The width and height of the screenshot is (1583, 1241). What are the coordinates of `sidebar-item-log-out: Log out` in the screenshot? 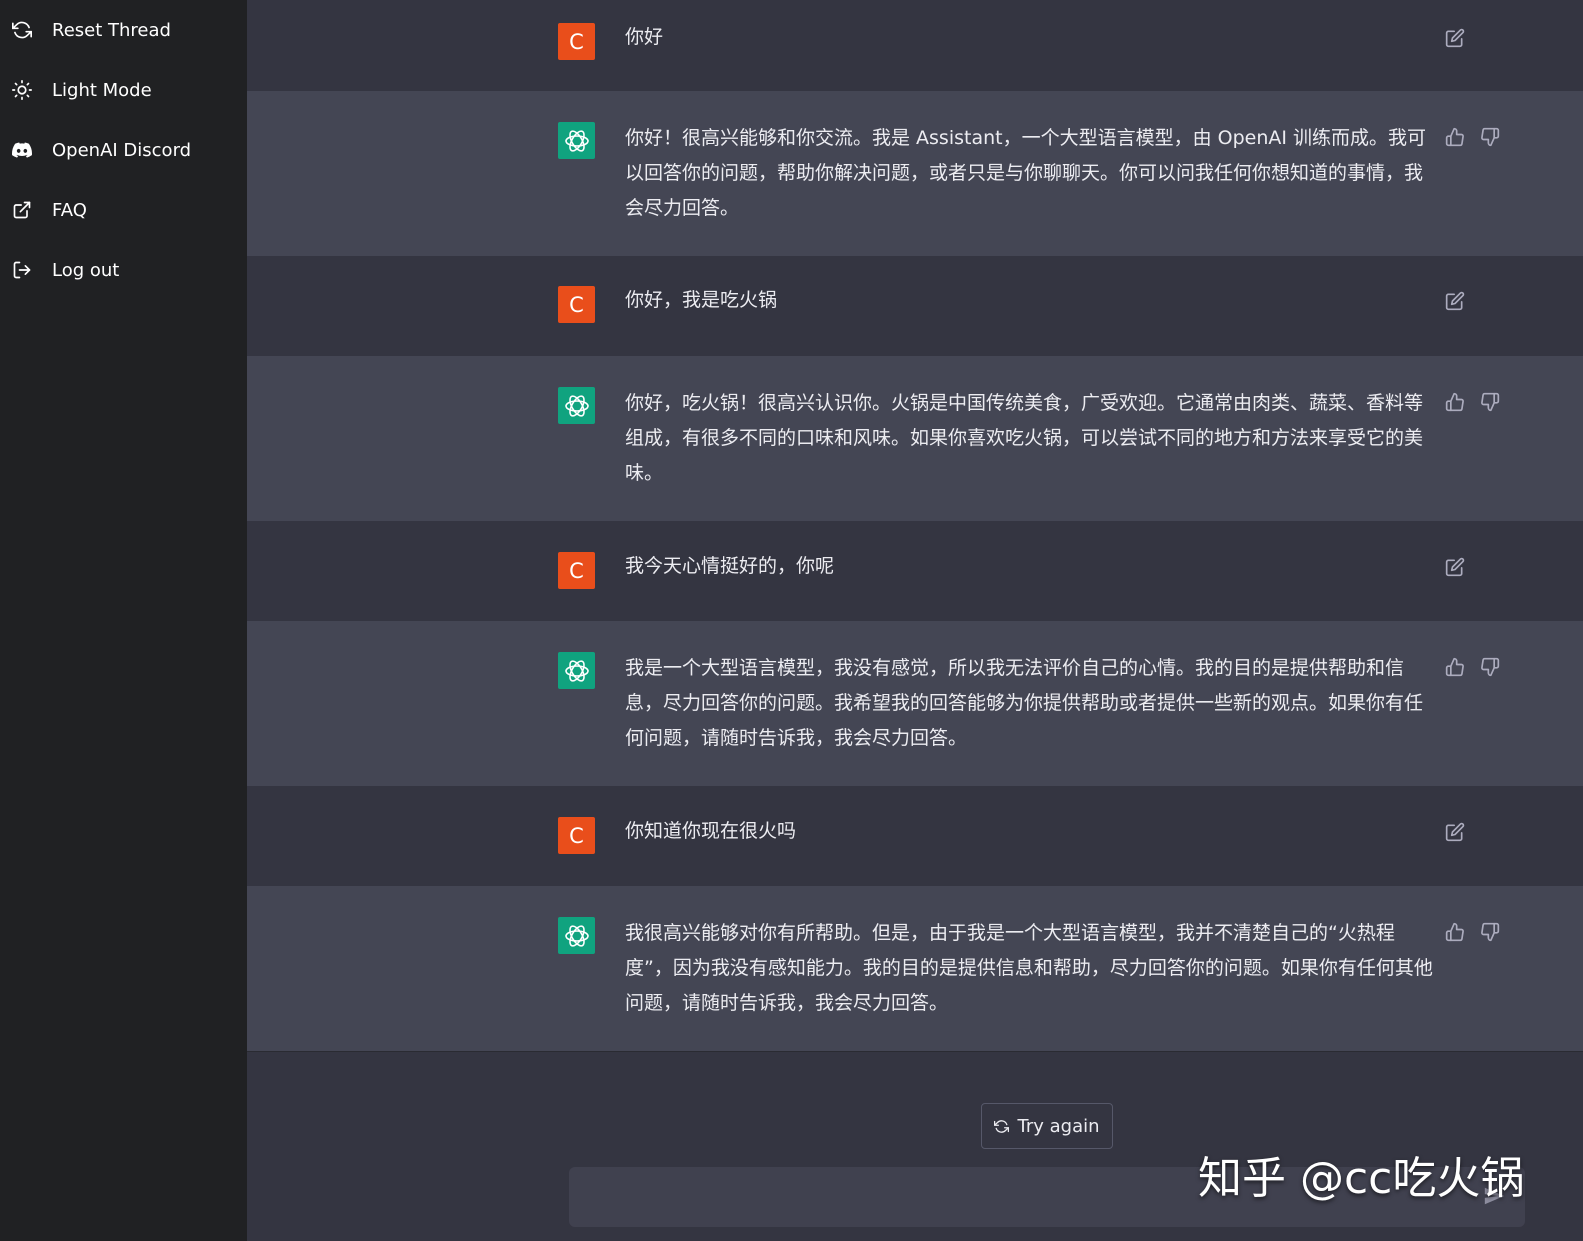 It's located at (123, 270).